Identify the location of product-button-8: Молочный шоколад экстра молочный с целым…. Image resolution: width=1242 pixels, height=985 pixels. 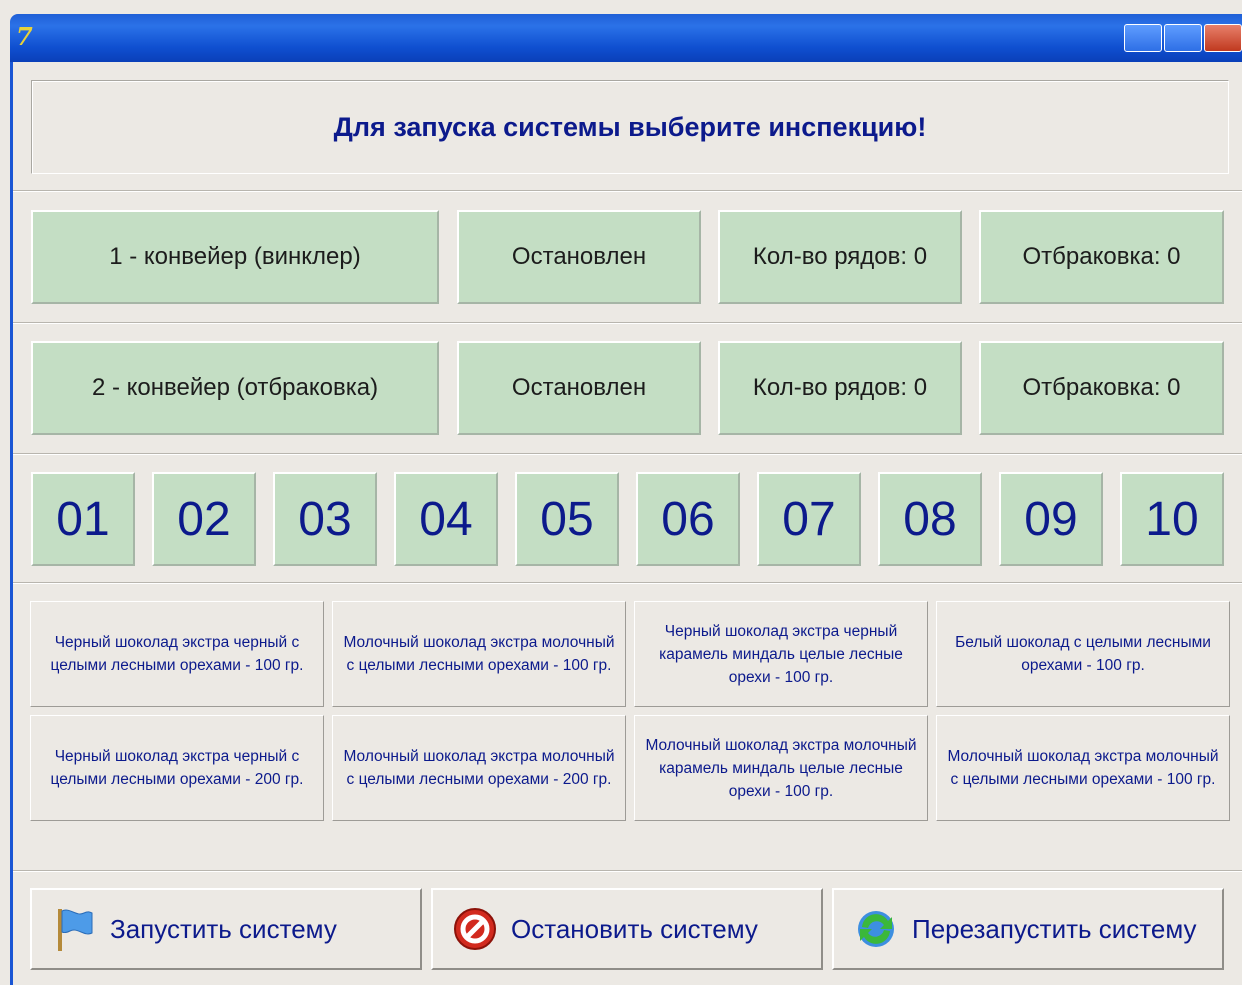
(1083, 768).